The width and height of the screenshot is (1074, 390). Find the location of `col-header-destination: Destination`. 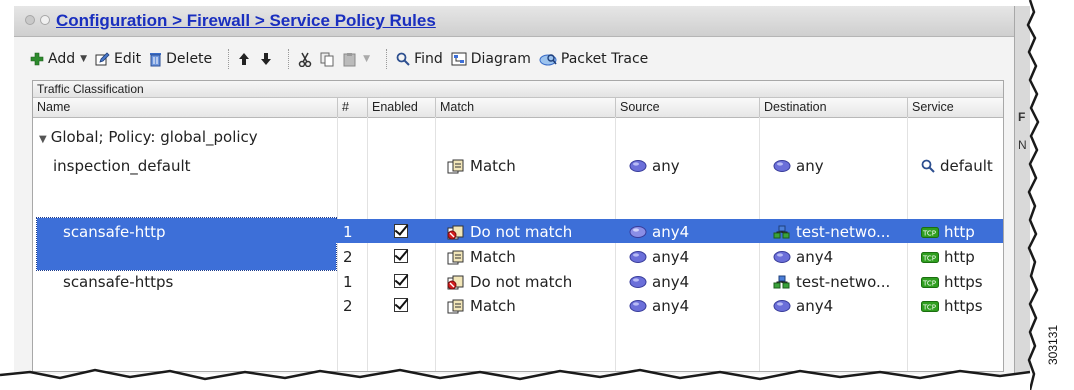

col-header-destination: Destination is located at coordinates (833, 107).